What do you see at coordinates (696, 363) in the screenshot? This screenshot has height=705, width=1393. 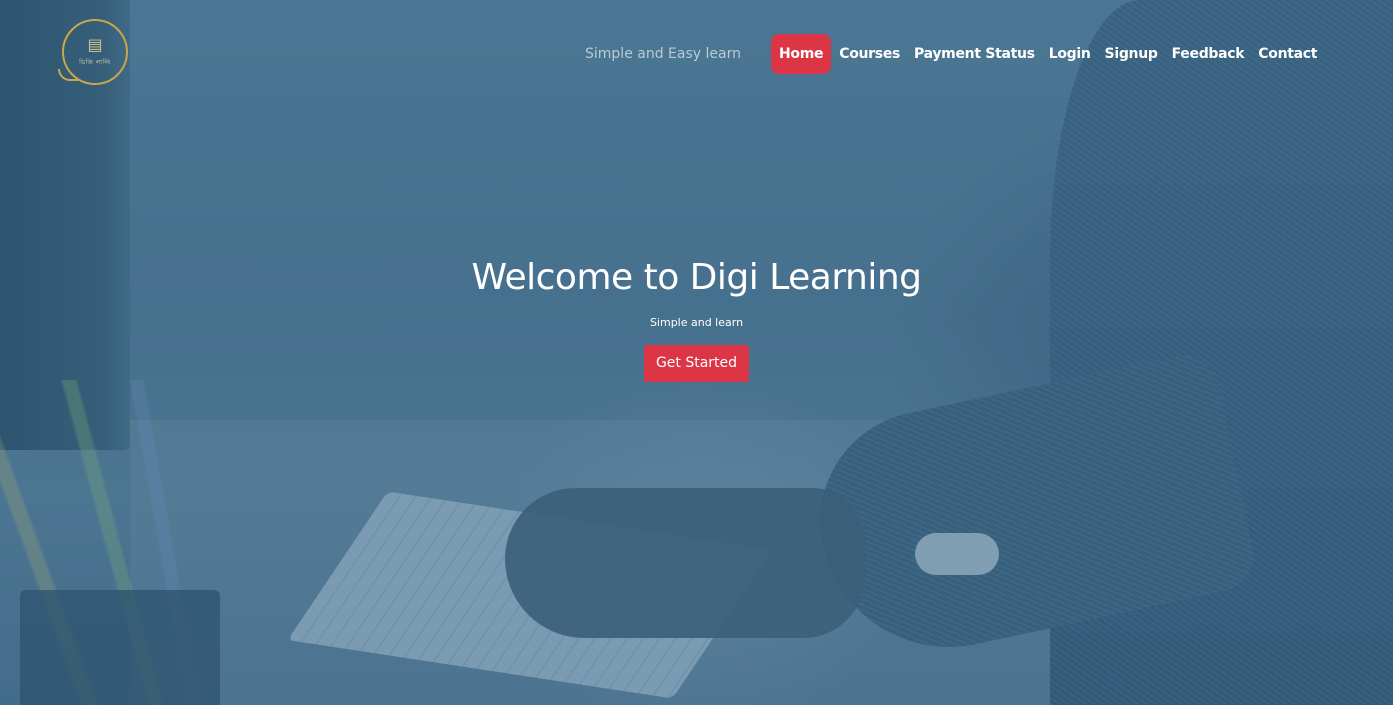 I see `get-started-button: Get Started` at bounding box center [696, 363].